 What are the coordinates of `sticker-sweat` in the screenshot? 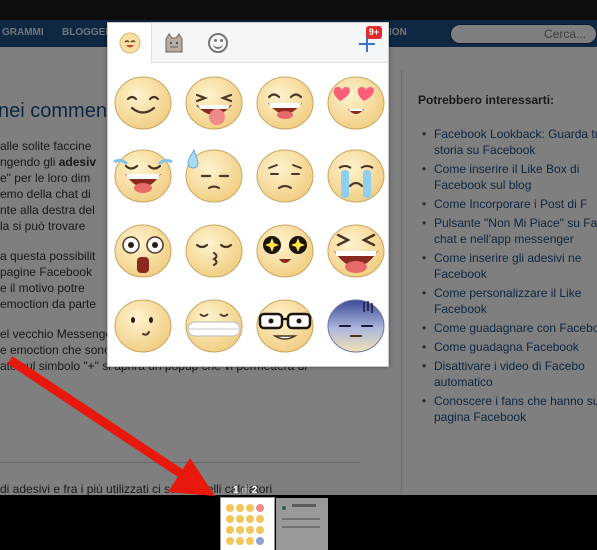 It's located at (214, 176).